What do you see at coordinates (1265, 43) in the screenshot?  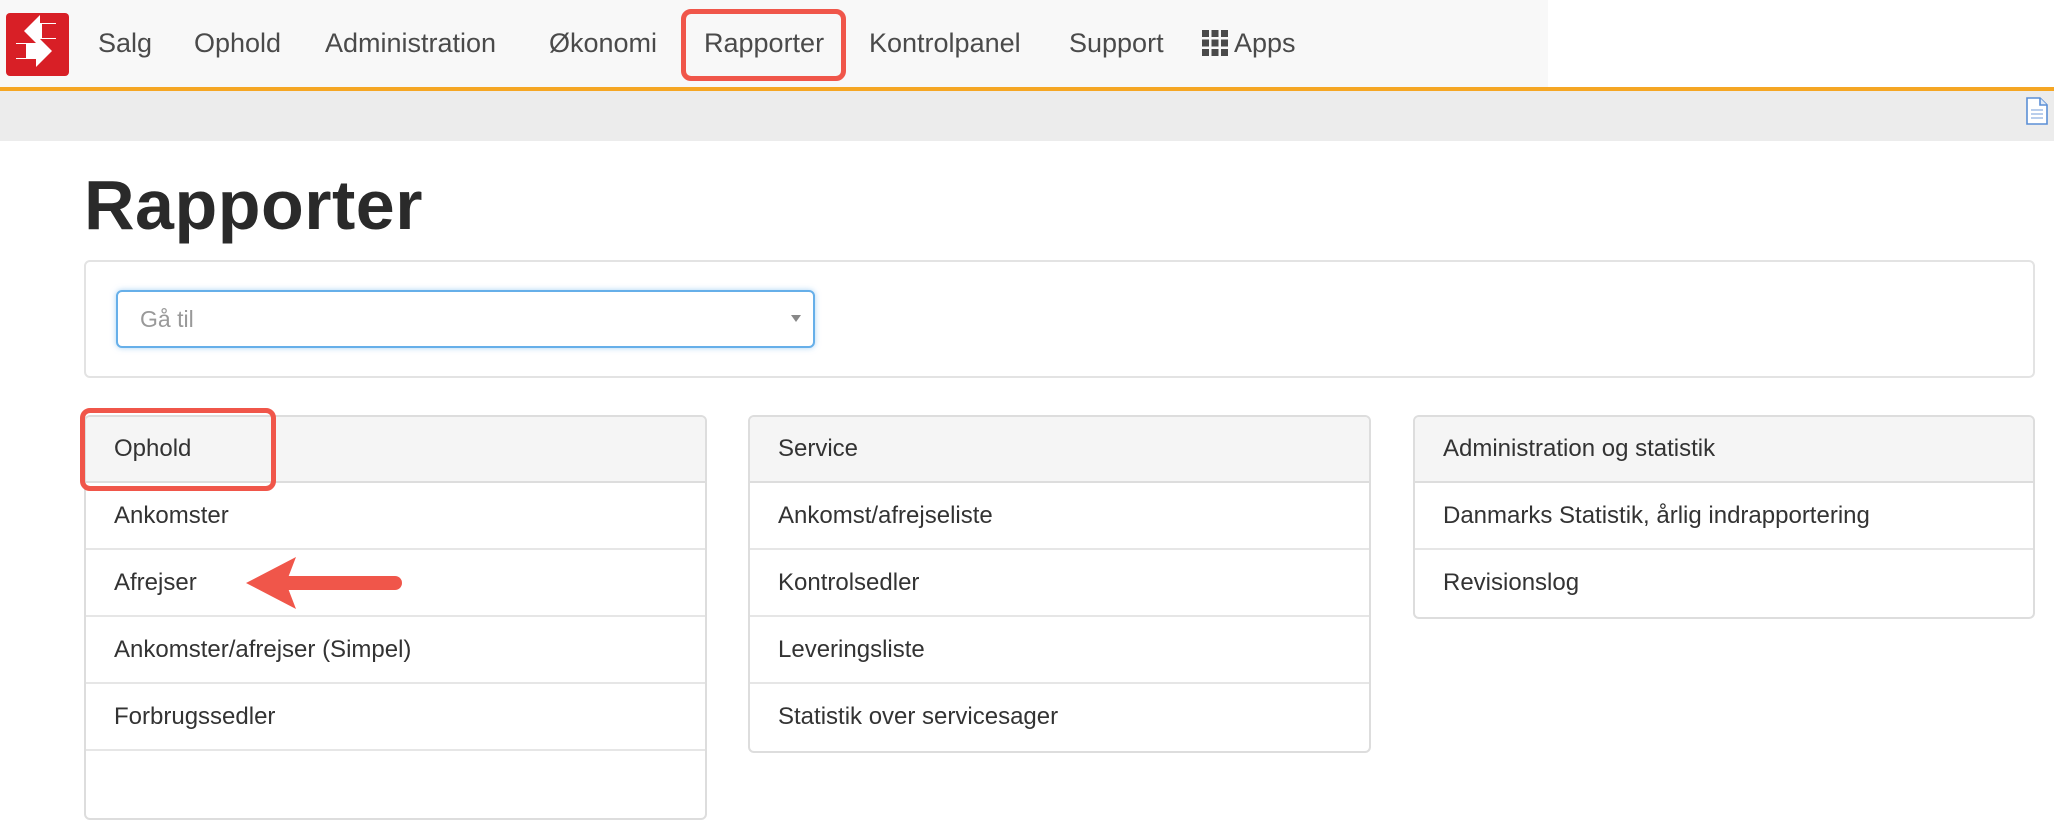 I see `nav-apps-label: Apps` at bounding box center [1265, 43].